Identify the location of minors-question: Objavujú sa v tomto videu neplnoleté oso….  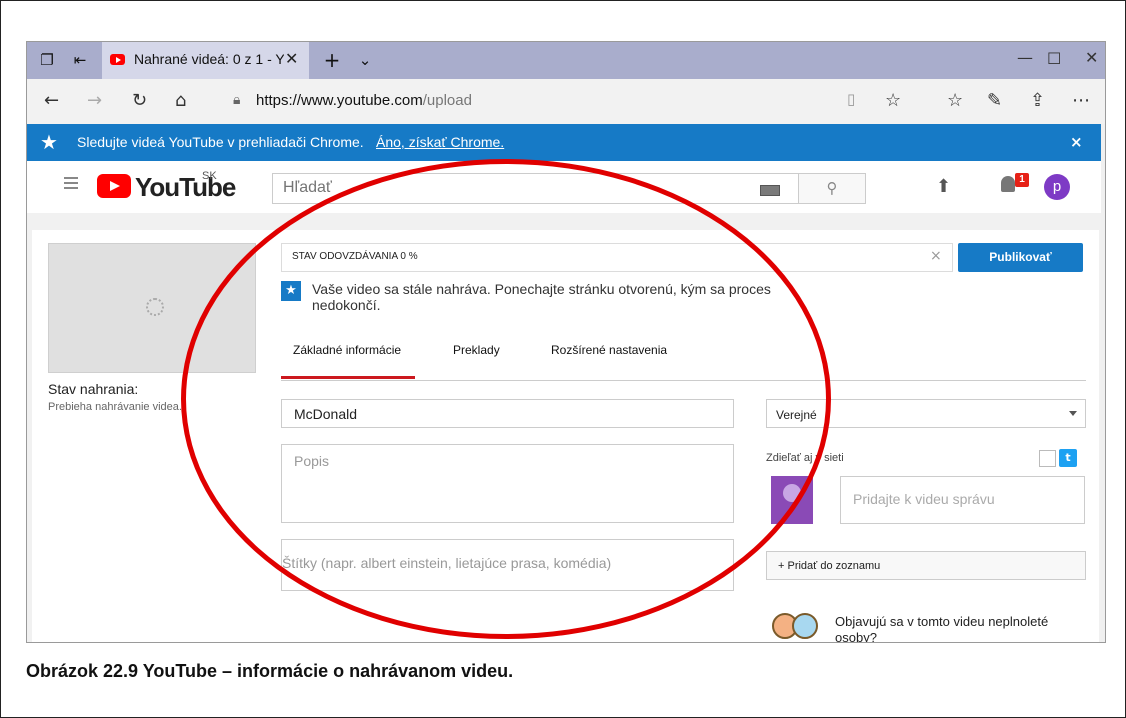
(942, 628).